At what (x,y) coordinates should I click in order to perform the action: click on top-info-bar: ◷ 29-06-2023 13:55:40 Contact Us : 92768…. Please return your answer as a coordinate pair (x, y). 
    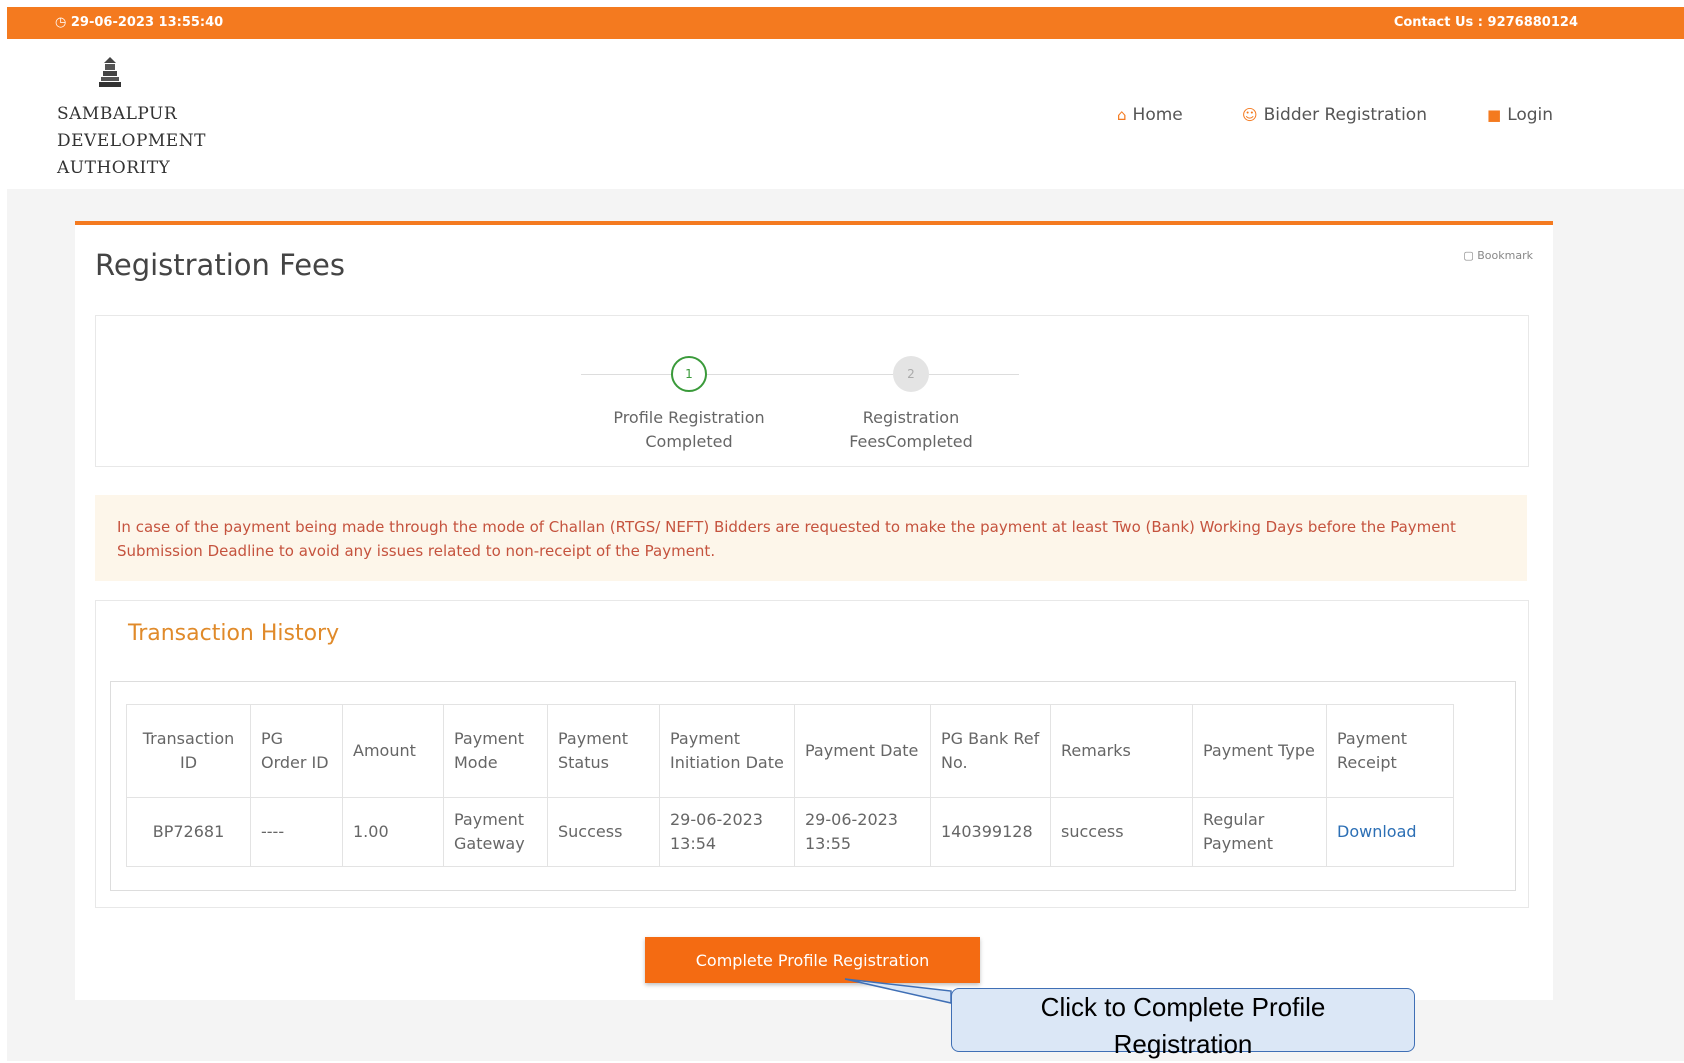
    Looking at the image, I should click on (845, 23).